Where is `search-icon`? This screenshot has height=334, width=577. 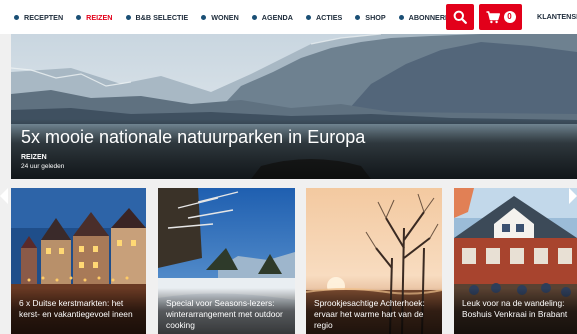 search-icon is located at coordinates (460, 17).